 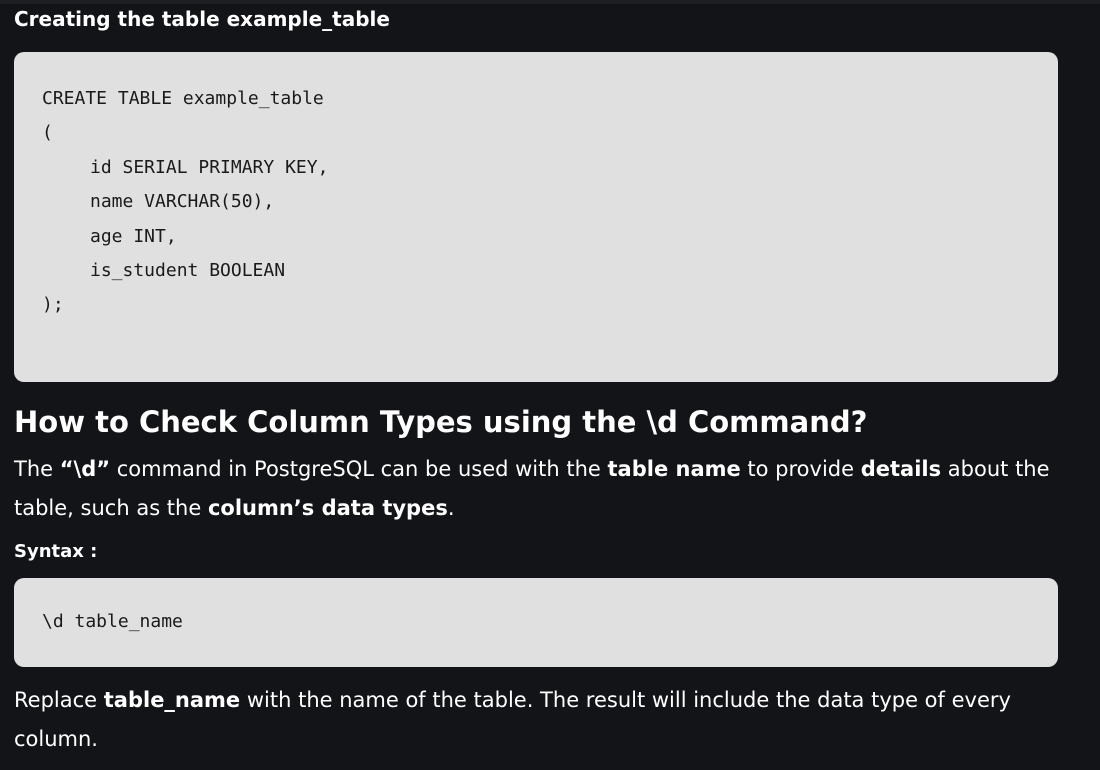 What do you see at coordinates (133, 236) in the screenshot?
I see `code-line: age INT,` at bounding box center [133, 236].